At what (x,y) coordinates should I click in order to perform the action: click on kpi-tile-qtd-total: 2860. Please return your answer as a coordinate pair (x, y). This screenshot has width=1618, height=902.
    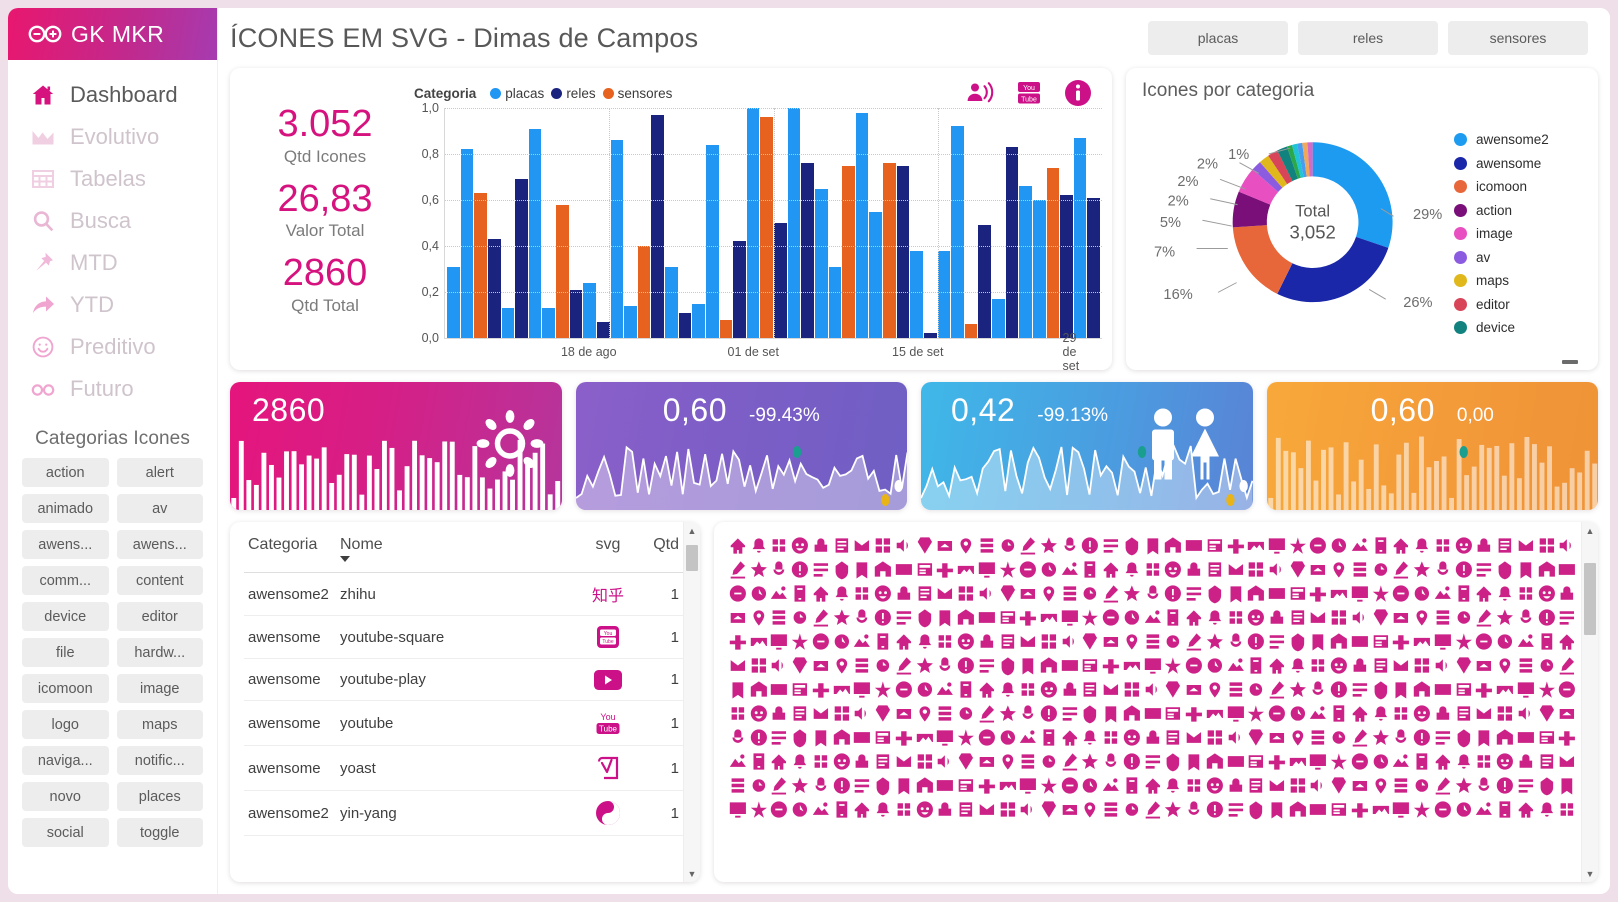
    Looking at the image, I should click on (396, 446).